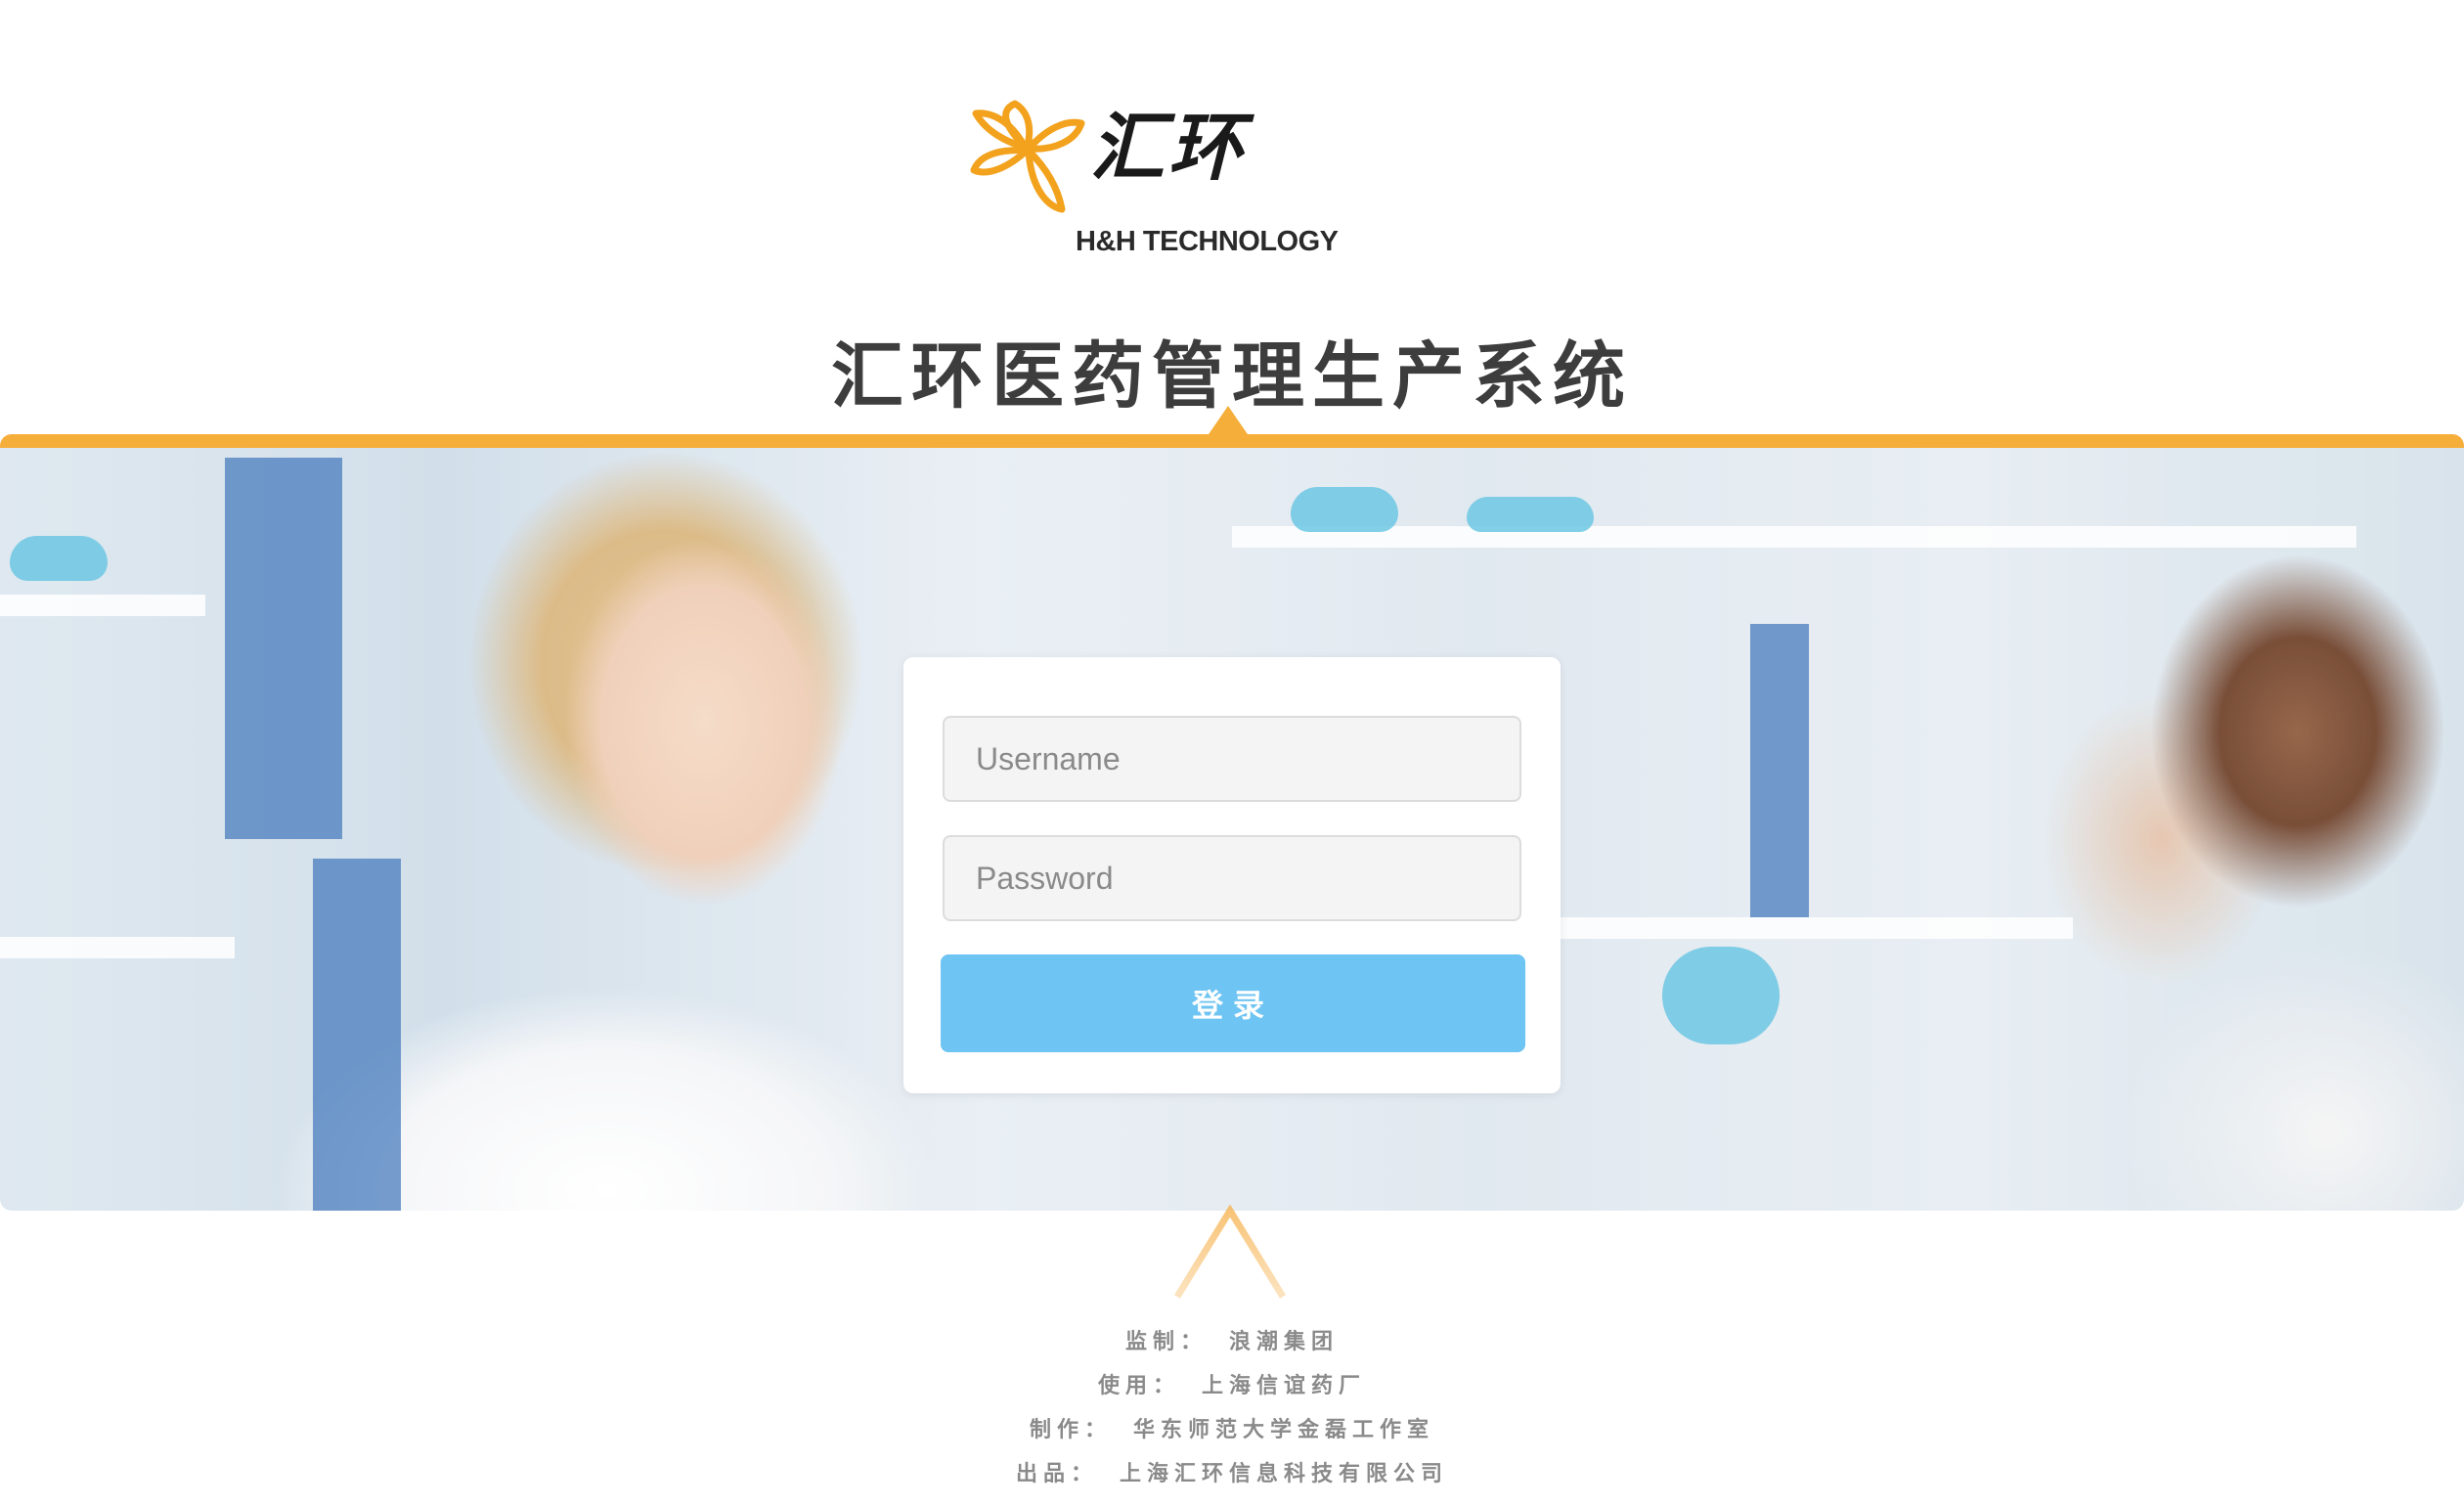 The width and height of the screenshot is (2464, 1506). Describe the element at coordinates (1168, 147) in the screenshot. I see `logo-text-cn: 汇环` at that location.